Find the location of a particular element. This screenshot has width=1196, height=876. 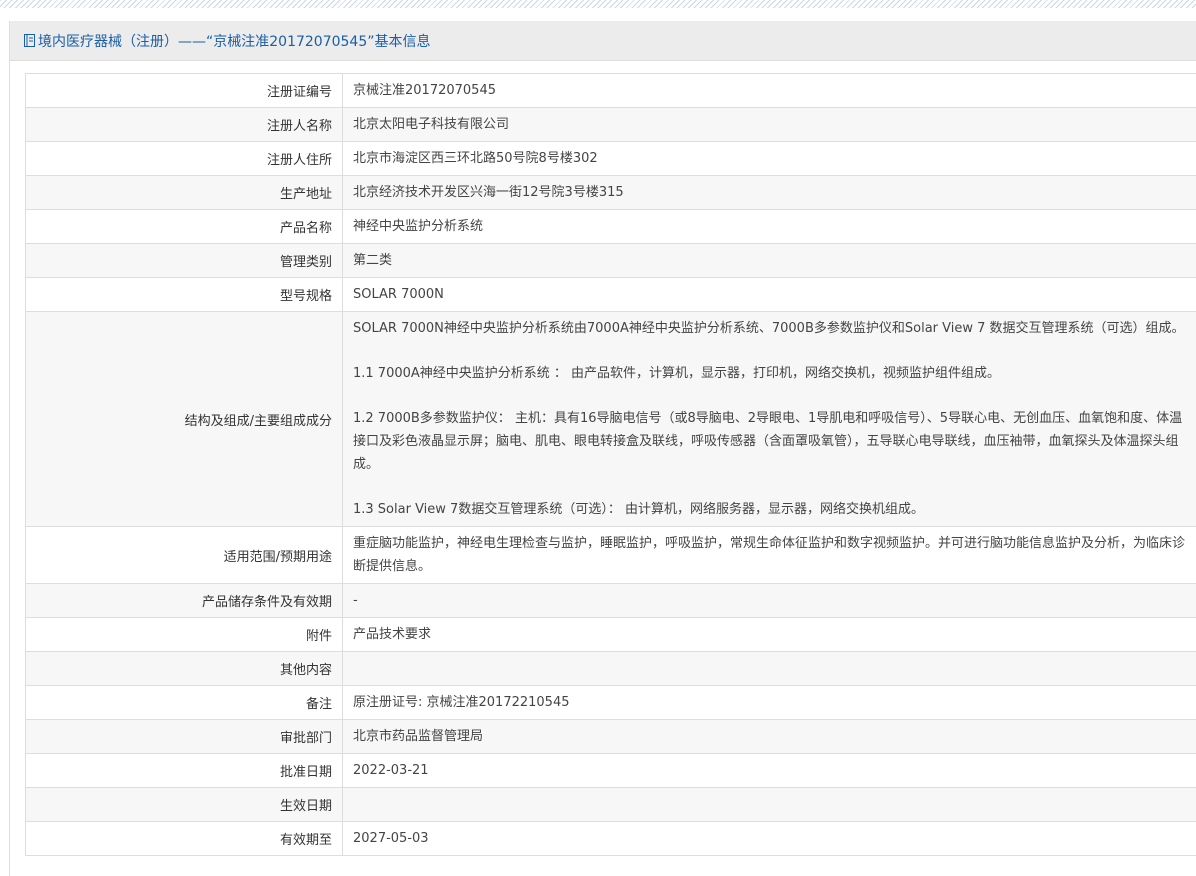

field-value-text: - is located at coordinates (355, 600).